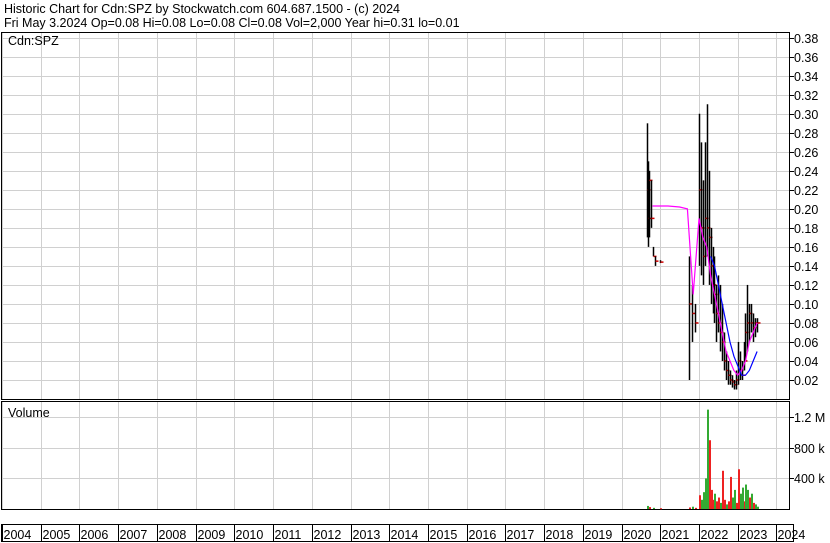 The width and height of the screenshot is (830, 543). I want to click on price-y-tick-label: 0.22, so click(806, 191).